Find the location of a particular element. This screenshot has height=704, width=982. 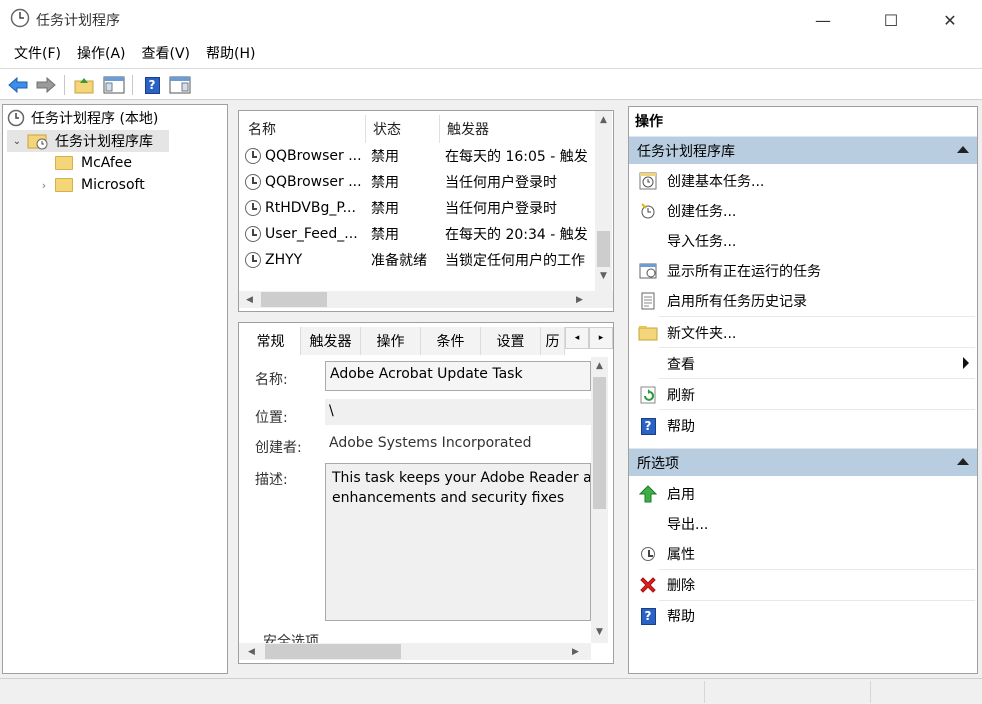

tree-item-library: ⌄ 任务计划程序库 is located at coordinates (88, 141).